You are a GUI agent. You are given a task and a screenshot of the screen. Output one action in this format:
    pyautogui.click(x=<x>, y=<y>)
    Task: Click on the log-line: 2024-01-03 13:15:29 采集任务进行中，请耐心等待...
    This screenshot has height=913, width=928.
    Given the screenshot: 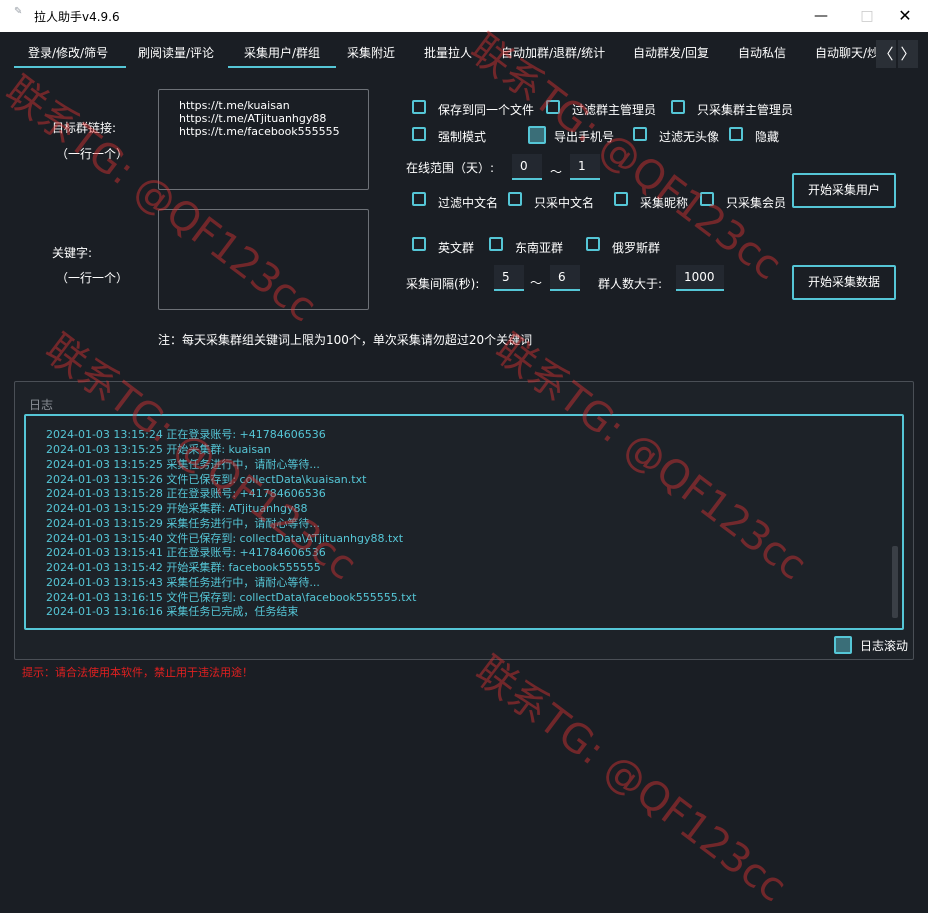 What is the action you would take?
    pyautogui.click(x=183, y=523)
    